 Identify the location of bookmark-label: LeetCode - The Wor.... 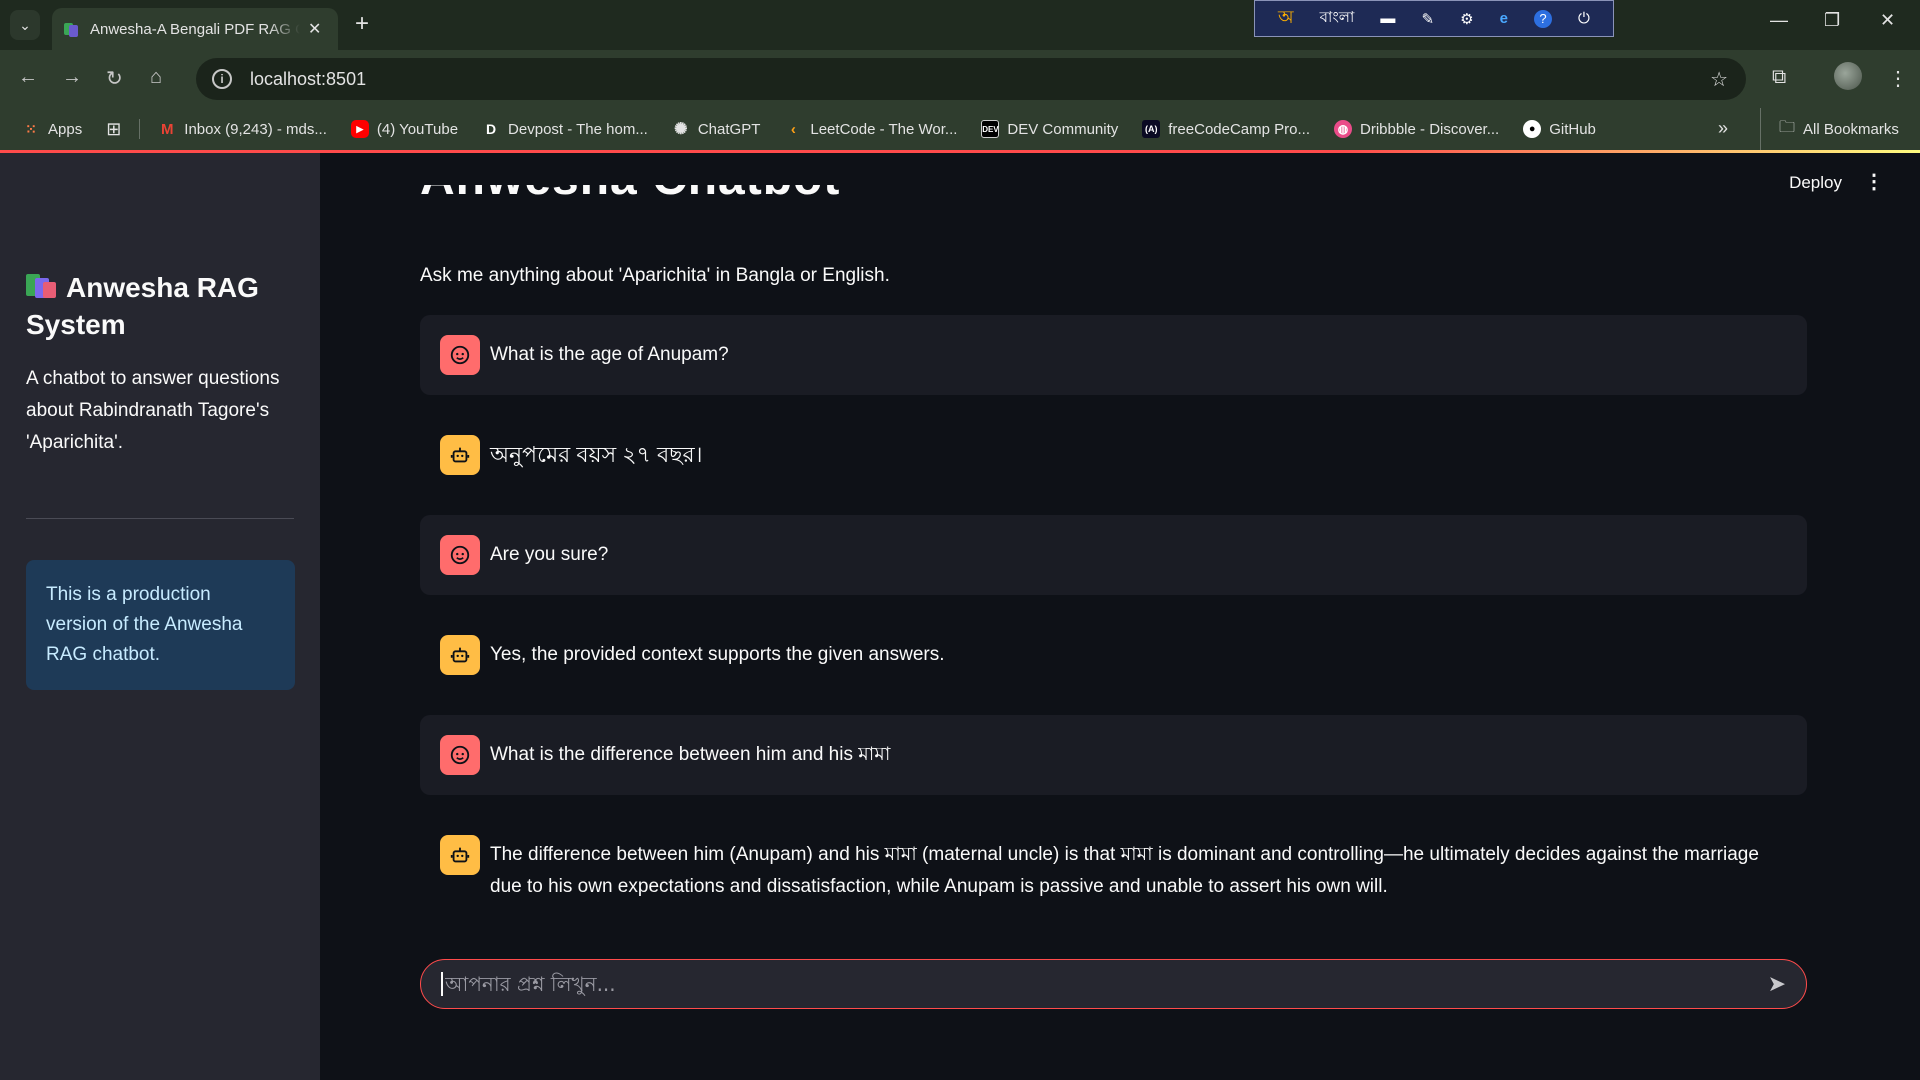
(884, 129).